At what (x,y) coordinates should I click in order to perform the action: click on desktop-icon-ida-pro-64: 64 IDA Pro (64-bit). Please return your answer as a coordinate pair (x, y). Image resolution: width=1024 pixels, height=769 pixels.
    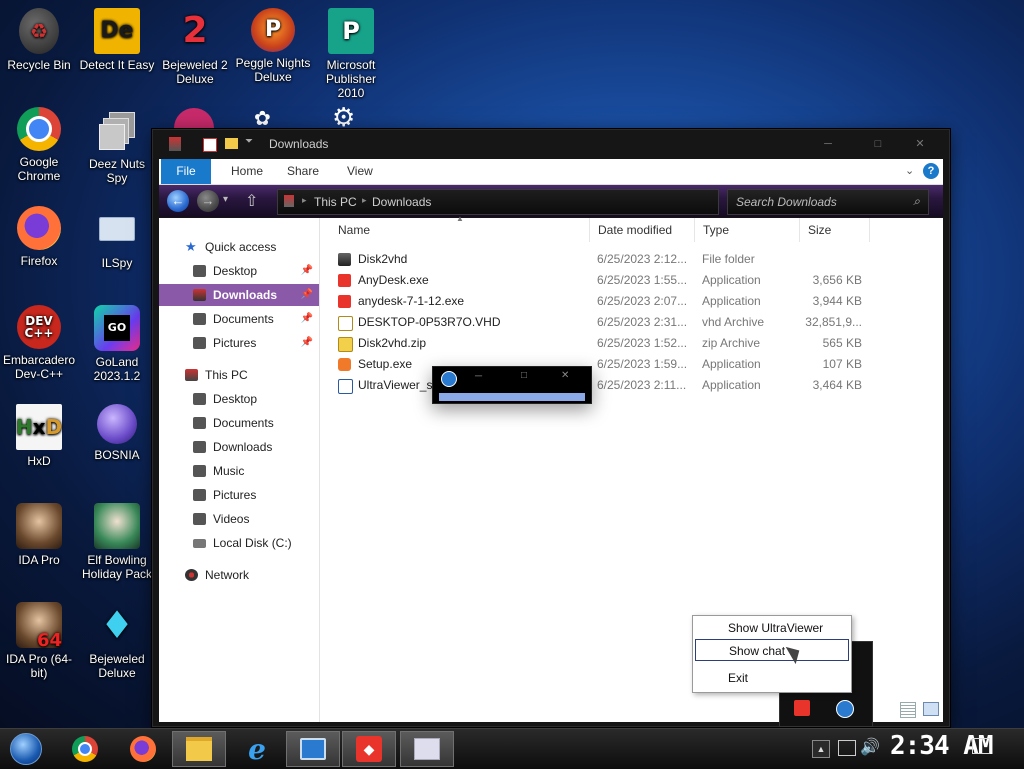
    Looking at the image, I should click on (39, 641).